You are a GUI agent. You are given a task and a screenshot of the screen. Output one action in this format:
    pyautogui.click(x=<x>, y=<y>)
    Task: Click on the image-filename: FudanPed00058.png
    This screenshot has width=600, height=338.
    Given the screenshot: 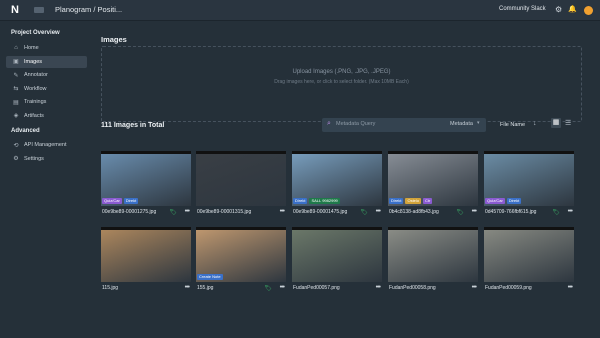 What is the action you would take?
    pyautogui.click(x=412, y=288)
    